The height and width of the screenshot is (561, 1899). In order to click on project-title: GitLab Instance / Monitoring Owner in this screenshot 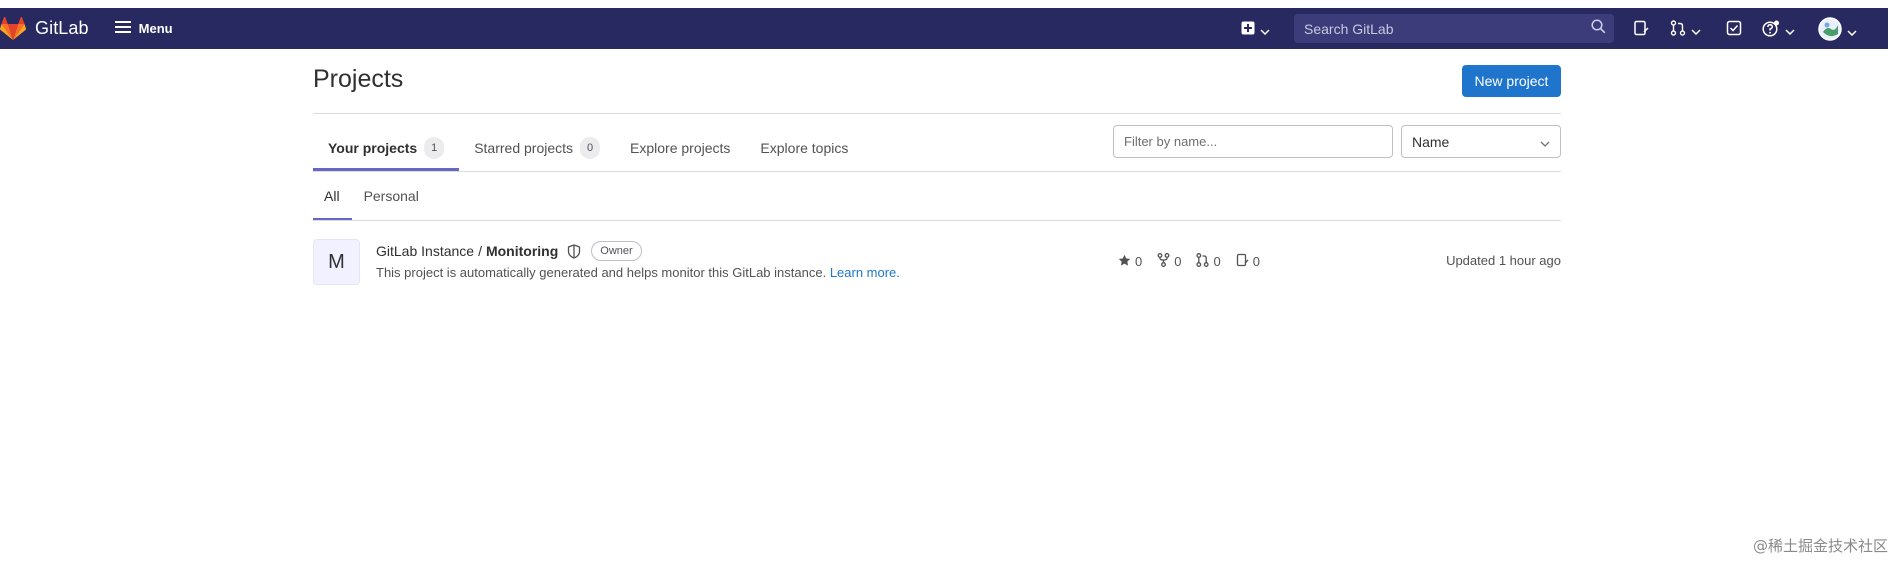, I will do `click(509, 251)`.